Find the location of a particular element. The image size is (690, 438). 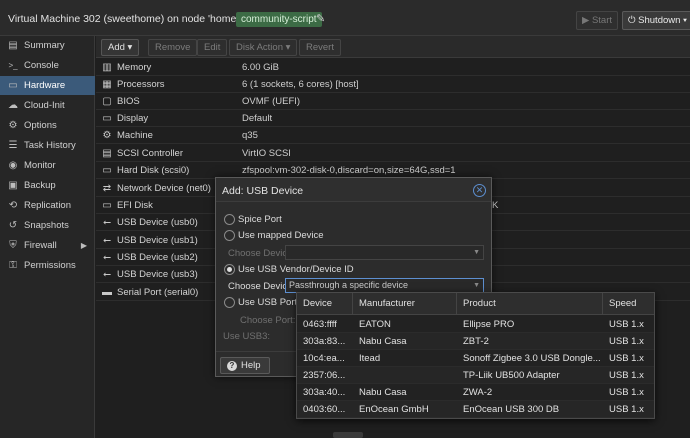

cogs-icon: ⚙ is located at coordinates (107, 135).